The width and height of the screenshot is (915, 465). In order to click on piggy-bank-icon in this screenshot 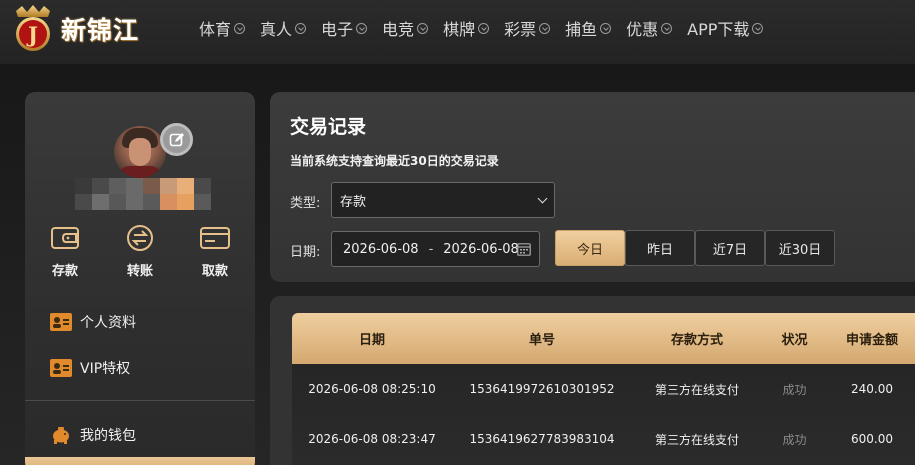, I will do `click(61, 435)`.